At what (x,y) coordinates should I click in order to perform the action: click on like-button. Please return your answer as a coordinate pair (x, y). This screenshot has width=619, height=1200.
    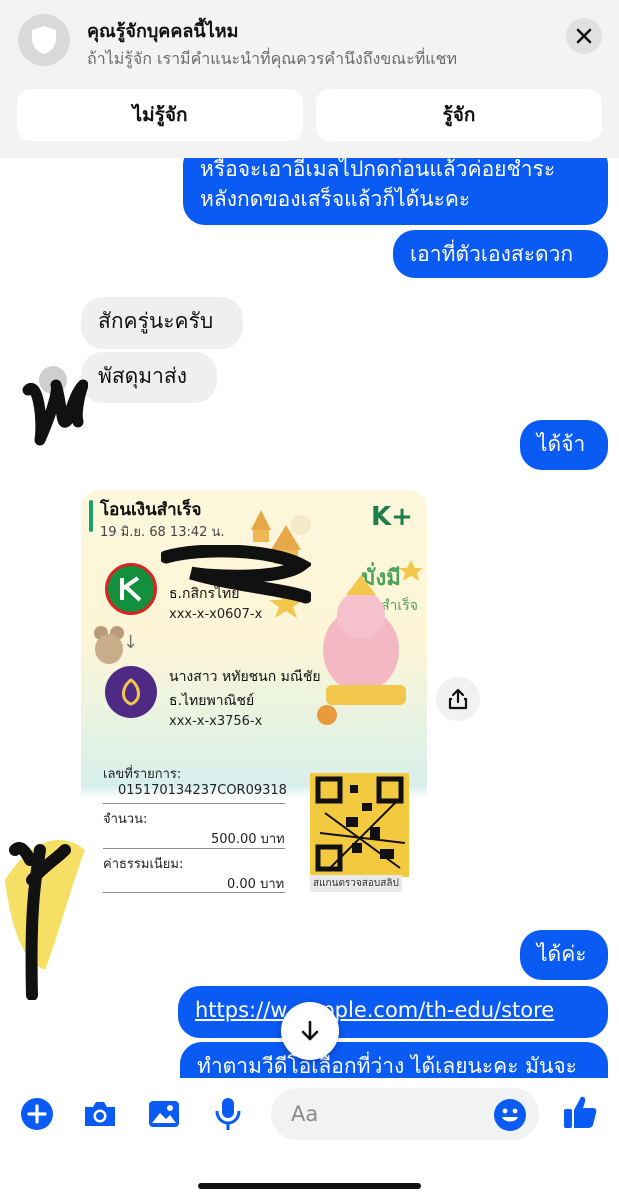
    Looking at the image, I should click on (580, 1112).